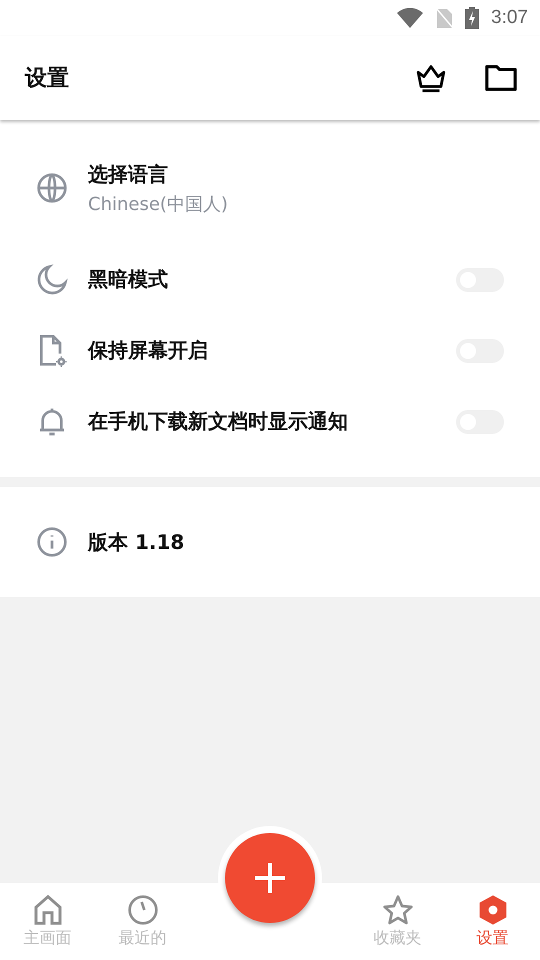 The image size is (540, 960). I want to click on battery-charging-icon, so click(472, 18).